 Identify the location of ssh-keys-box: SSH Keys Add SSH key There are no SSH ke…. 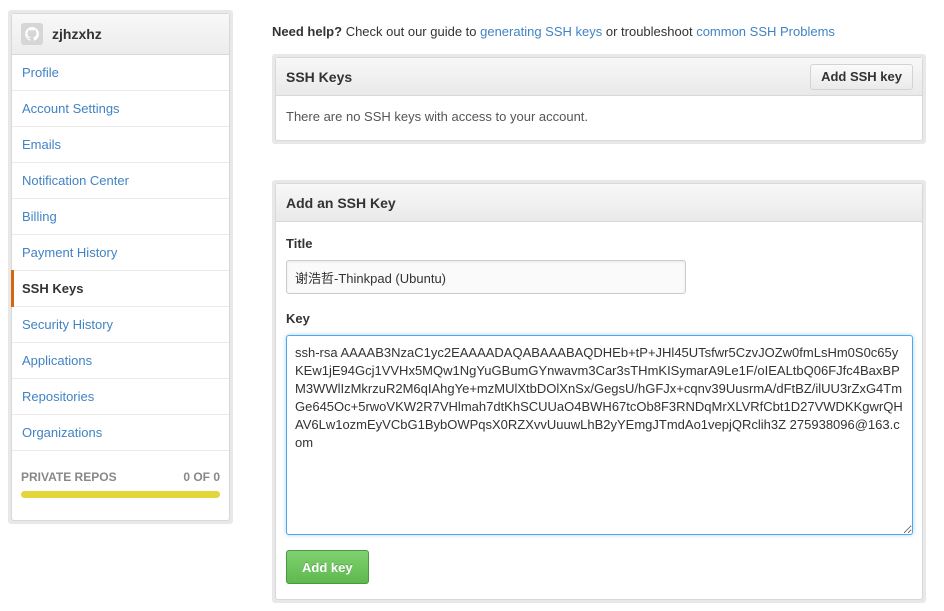
(599, 99).